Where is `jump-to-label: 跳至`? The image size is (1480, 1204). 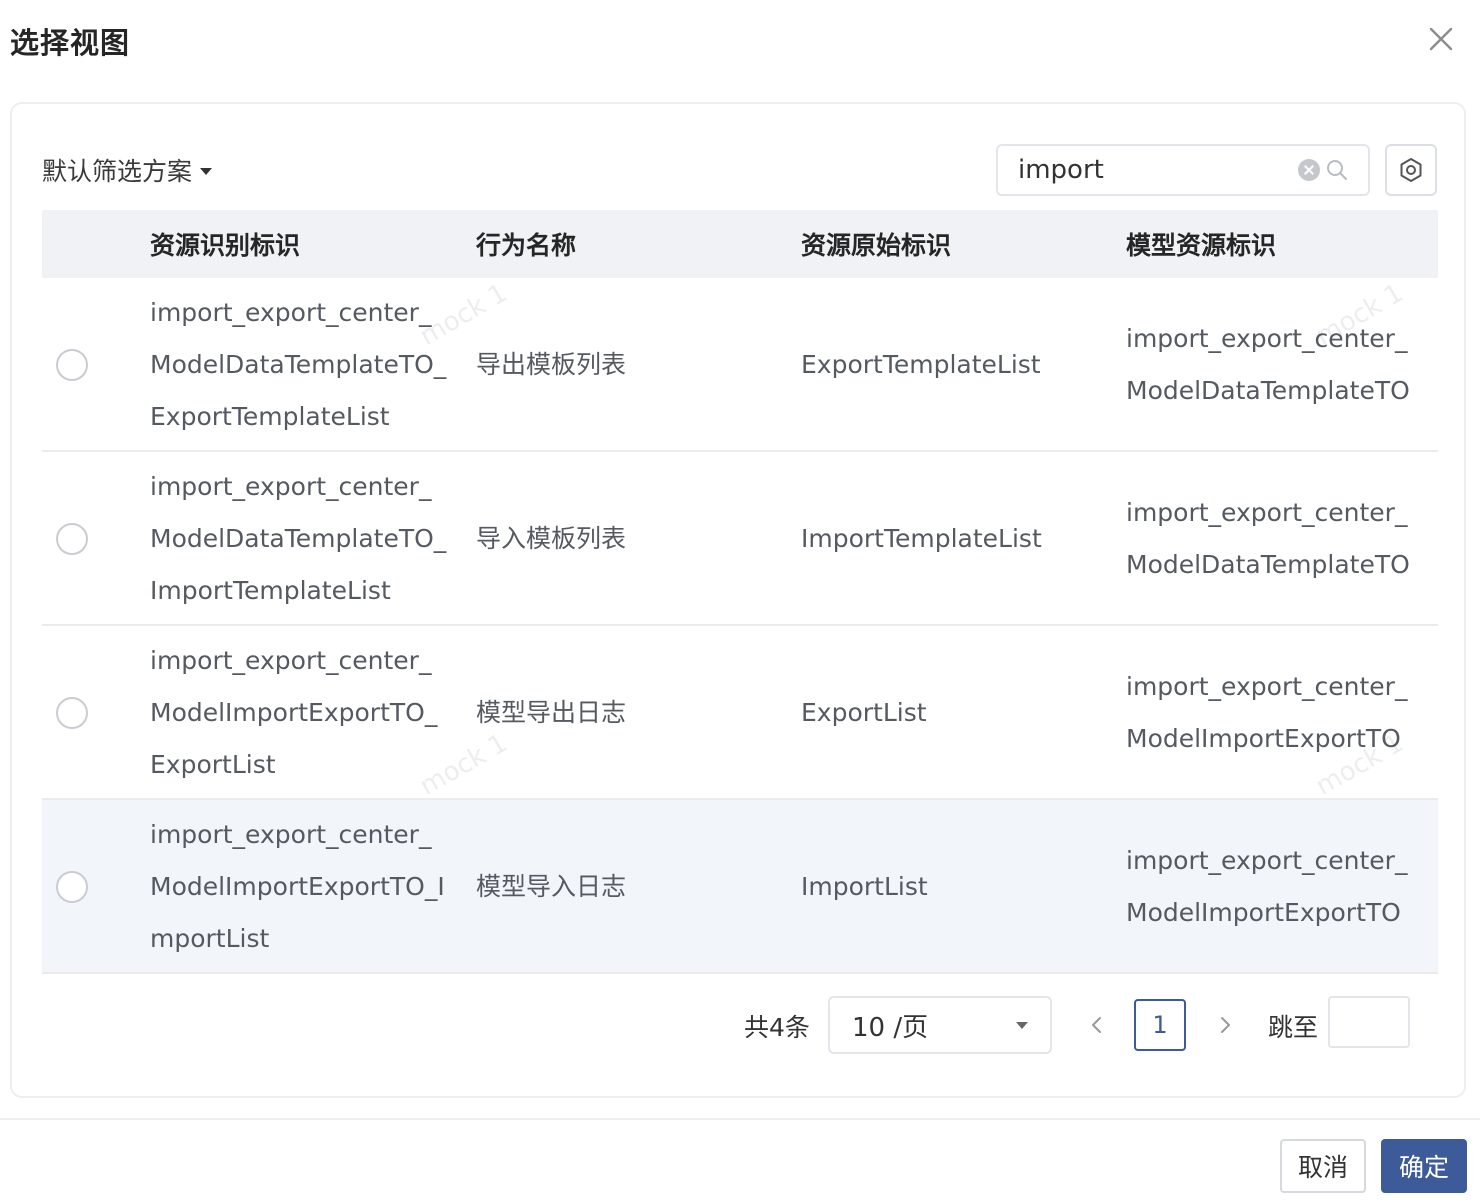 jump-to-label: 跳至 is located at coordinates (1293, 1027).